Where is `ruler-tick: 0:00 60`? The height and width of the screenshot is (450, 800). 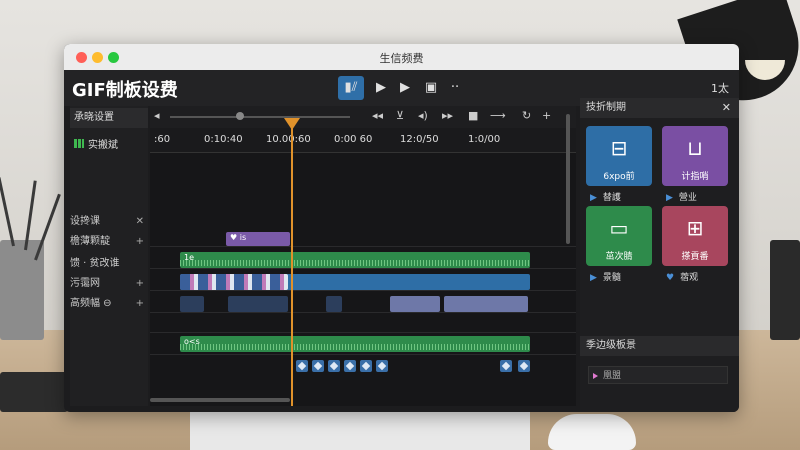 ruler-tick: 0:00 60 is located at coordinates (353, 139).